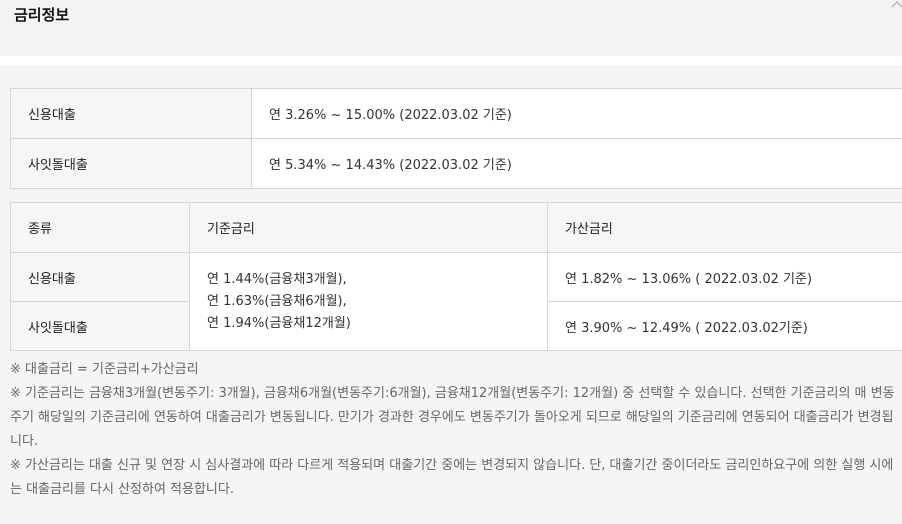  I want to click on row-value: 연 3.26% ~ 15.00% (2022.03.02 기준), so click(576, 113).